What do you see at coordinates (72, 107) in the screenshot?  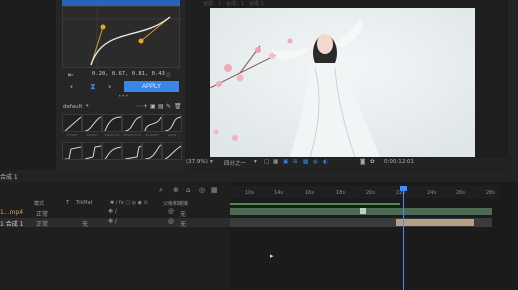 I see `preset-group-select: default` at bounding box center [72, 107].